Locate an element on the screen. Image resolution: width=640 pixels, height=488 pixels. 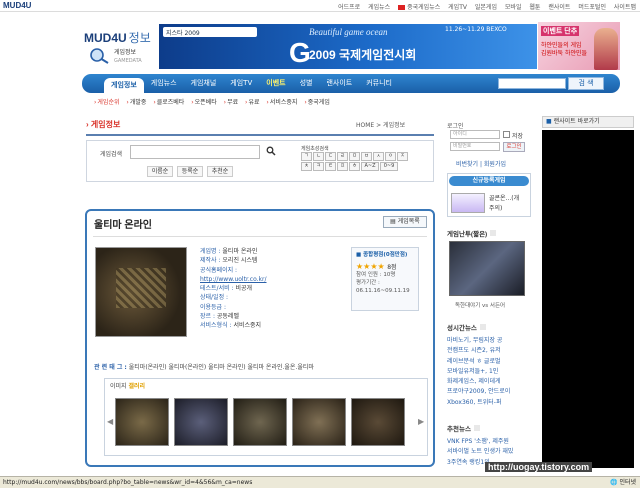
banner-date: 11.26~11.29 BEXCO is located at coordinates (476, 29).